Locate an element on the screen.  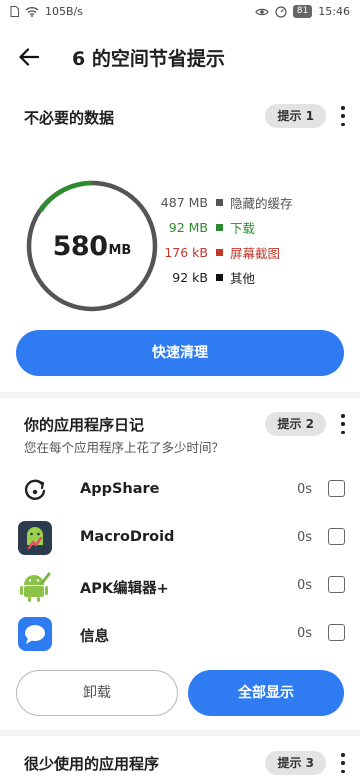
rarely-used-apps-card: 很少使用的应用程序 提示 3 is located at coordinates (180, 758).